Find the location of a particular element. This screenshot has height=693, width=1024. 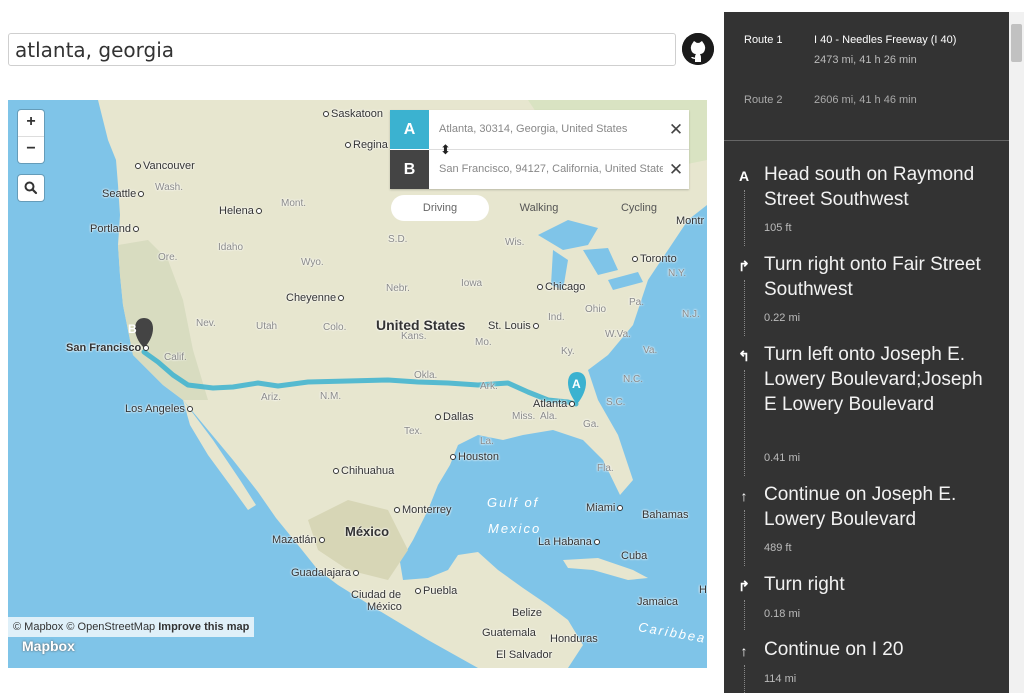

city-label: Chihuahua is located at coordinates (362, 471).